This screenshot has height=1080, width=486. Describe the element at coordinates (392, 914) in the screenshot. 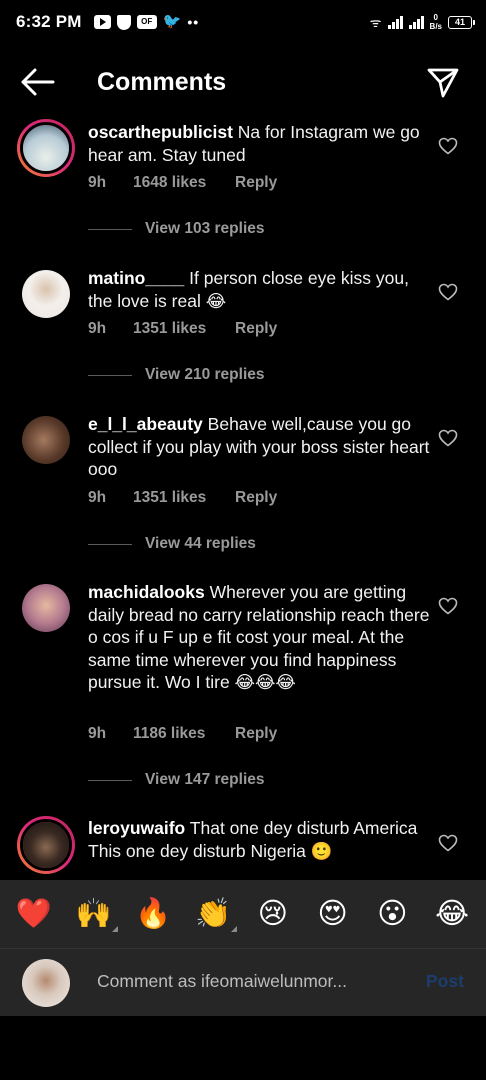

I see `emoji-surprised: 😮` at that location.